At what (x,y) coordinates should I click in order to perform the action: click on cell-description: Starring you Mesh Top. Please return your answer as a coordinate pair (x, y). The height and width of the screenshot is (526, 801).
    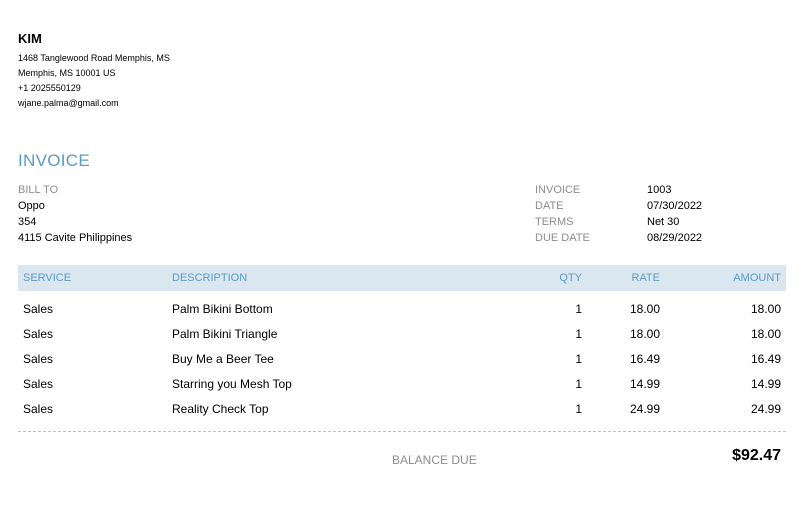
    Looking at the image, I should click on (232, 383).